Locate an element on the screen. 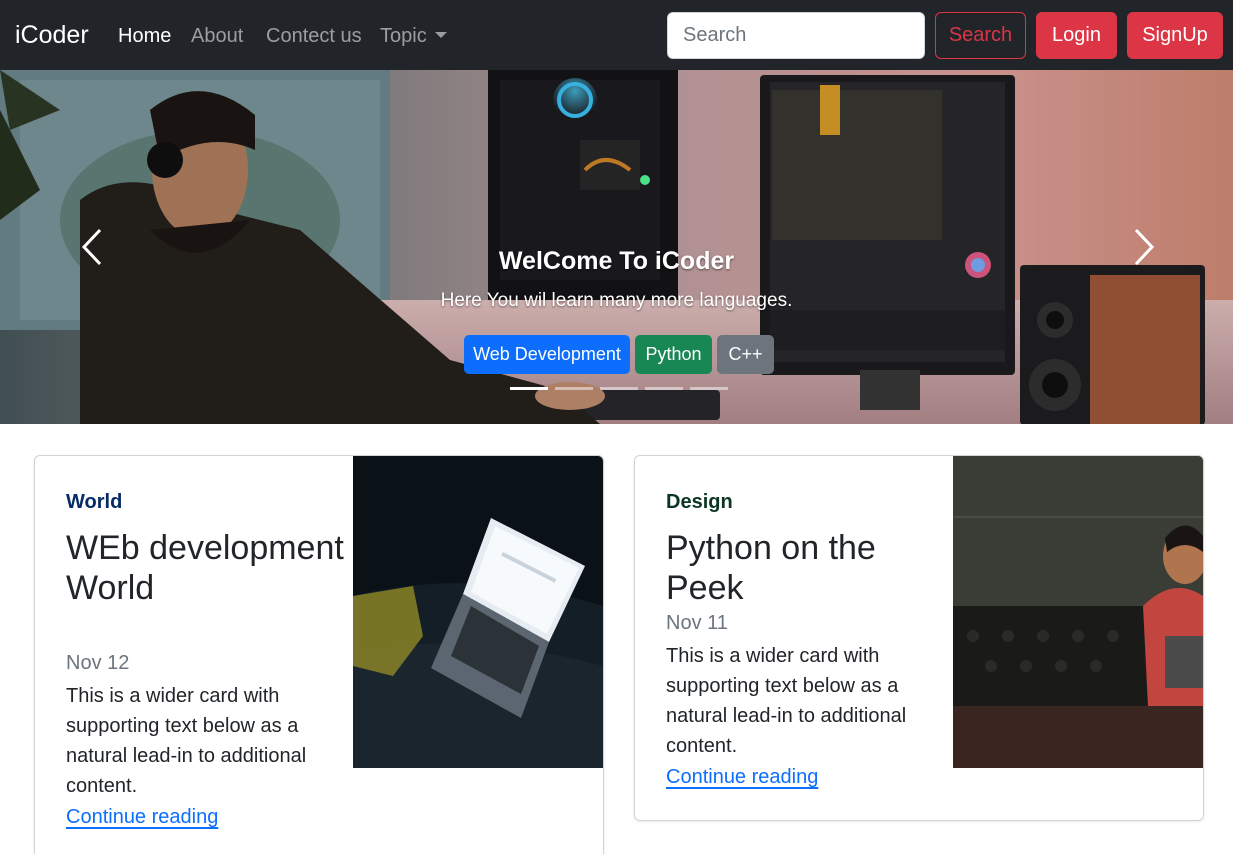 Image resolution: width=1233 pixels, height=854 pixels. card-title: WEb development World is located at coordinates (205, 568).